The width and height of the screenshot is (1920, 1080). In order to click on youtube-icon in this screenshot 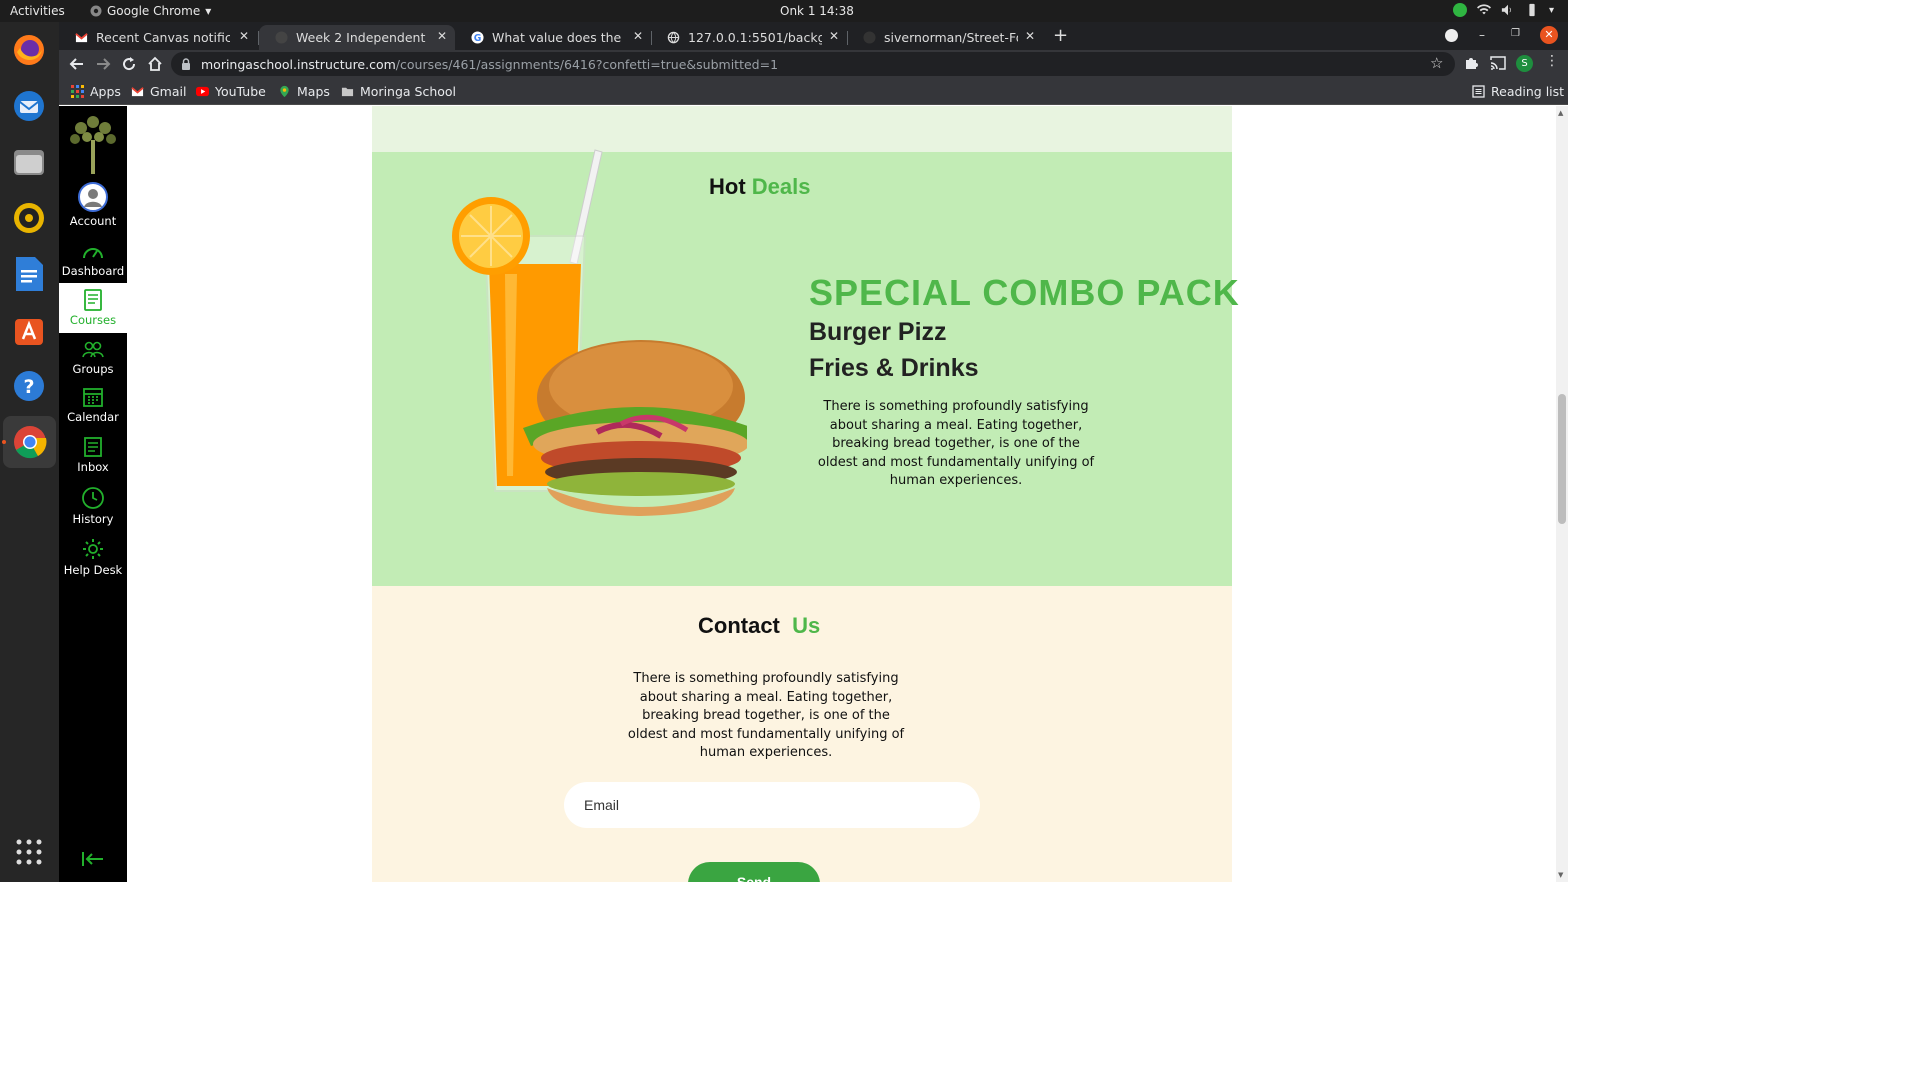, I will do `click(202, 91)`.